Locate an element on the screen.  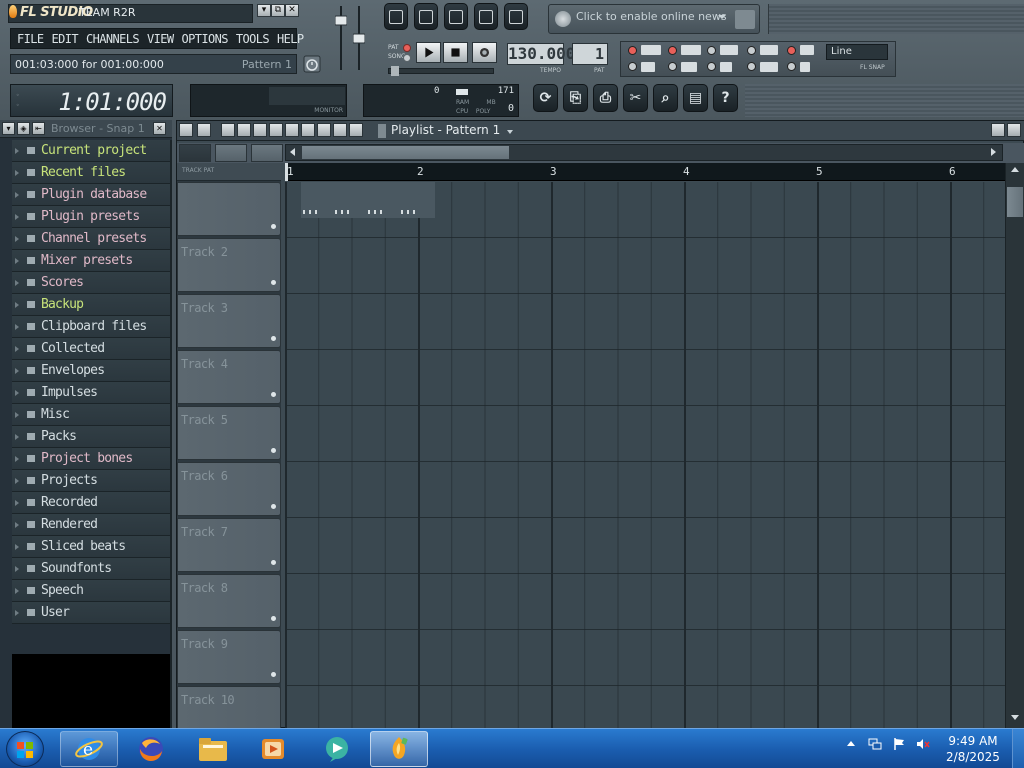
vertical-scrollbar is located at coordinates (1014, 446).